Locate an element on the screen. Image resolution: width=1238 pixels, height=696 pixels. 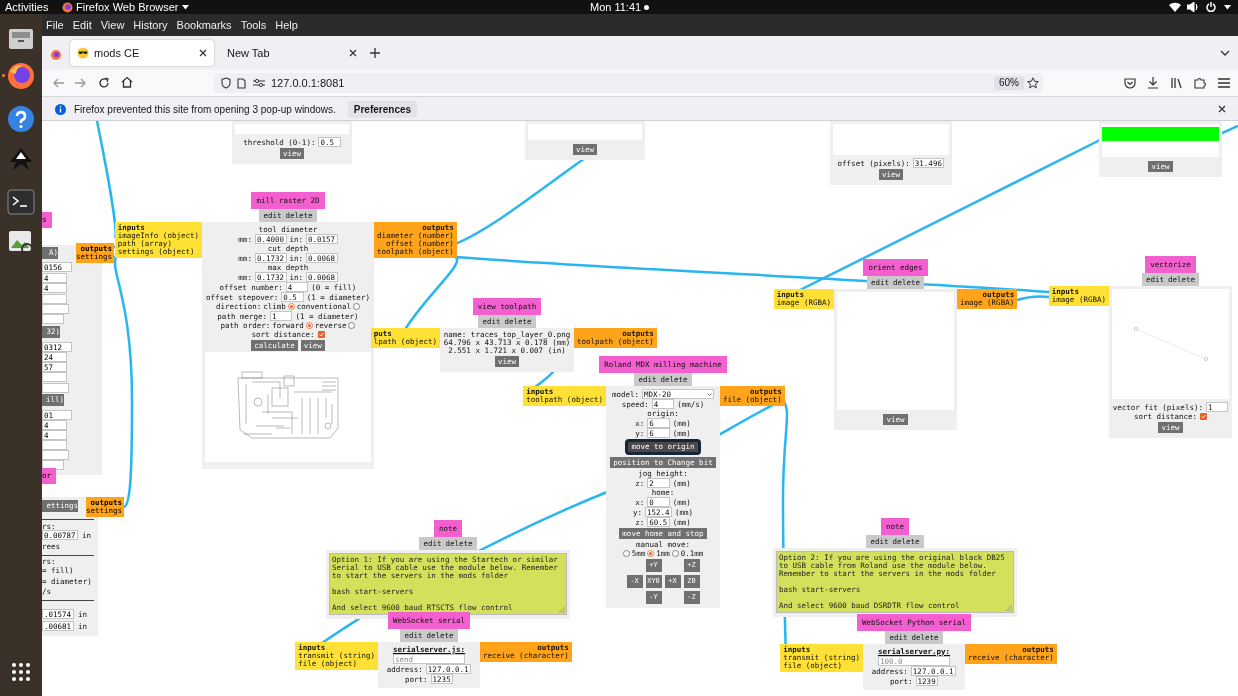
volume-icon is located at coordinates (1193, 7).